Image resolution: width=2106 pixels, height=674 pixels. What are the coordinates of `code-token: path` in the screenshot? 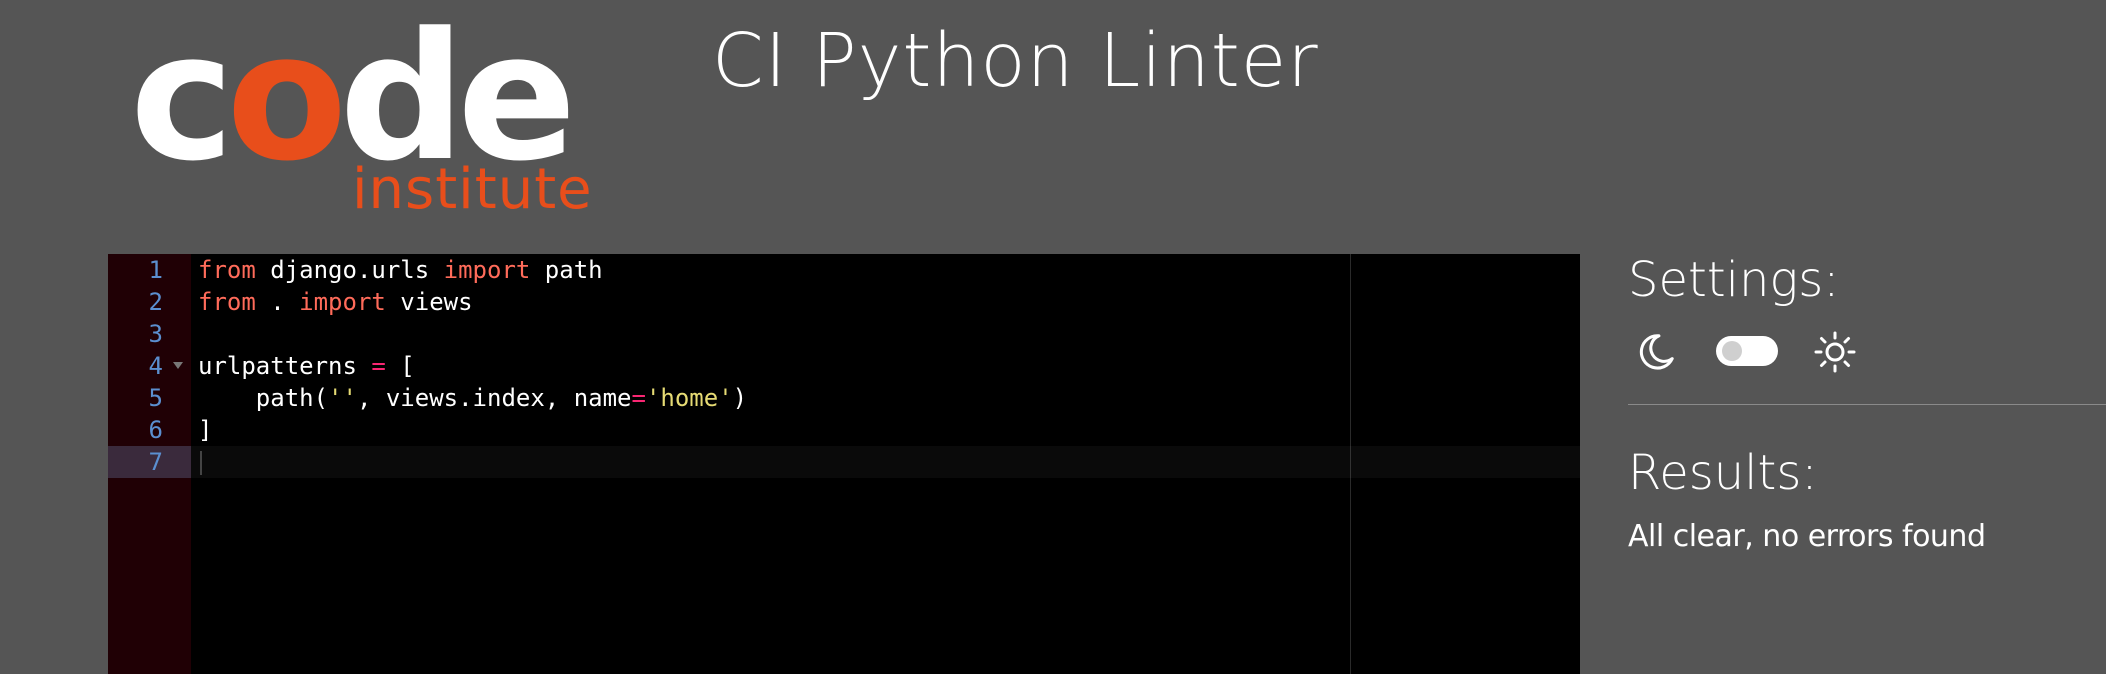 It's located at (566, 270).